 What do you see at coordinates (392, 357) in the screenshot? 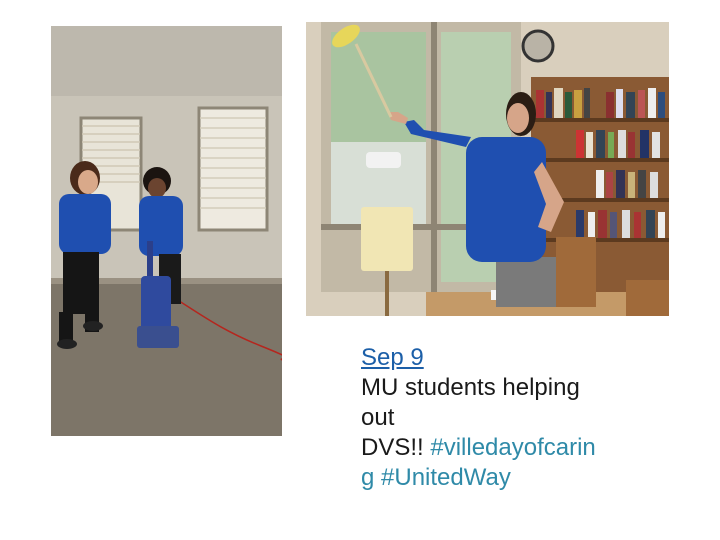
I see `post-date-link: Sep 9` at bounding box center [392, 357].